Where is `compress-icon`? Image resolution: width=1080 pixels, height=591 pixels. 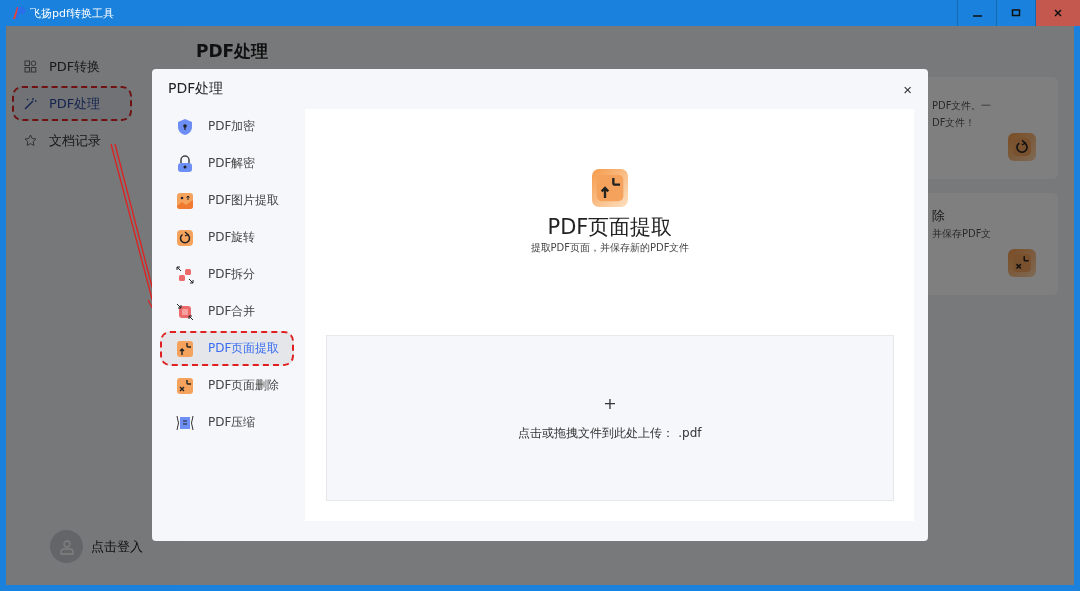 compress-icon is located at coordinates (185, 422).